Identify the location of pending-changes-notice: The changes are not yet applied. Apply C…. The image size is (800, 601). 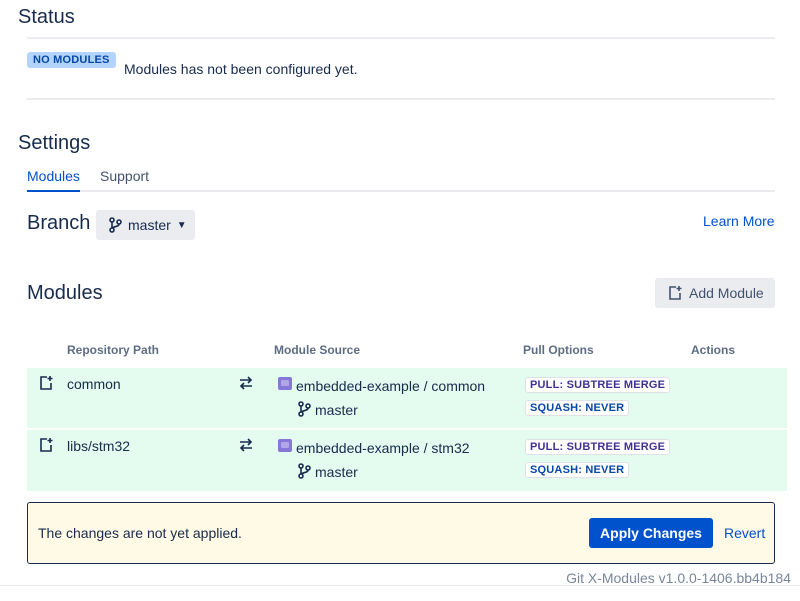
(401, 533).